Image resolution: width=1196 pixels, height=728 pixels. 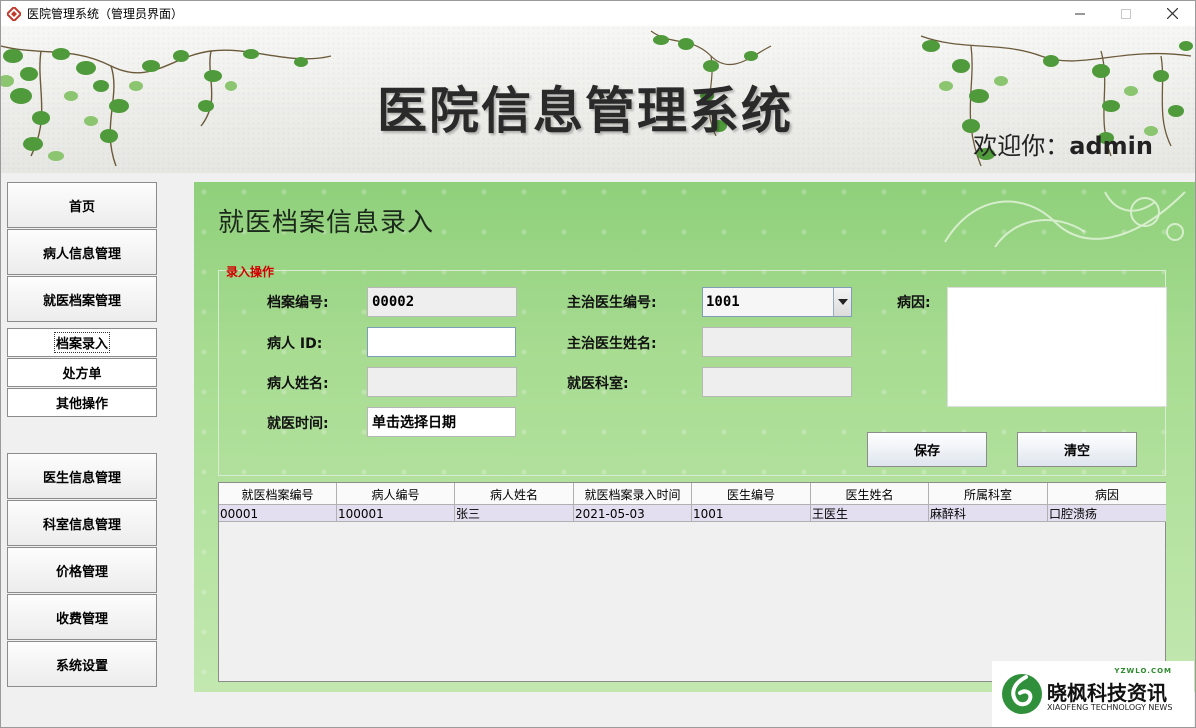 I want to click on close-button, so click(x=1172, y=13).